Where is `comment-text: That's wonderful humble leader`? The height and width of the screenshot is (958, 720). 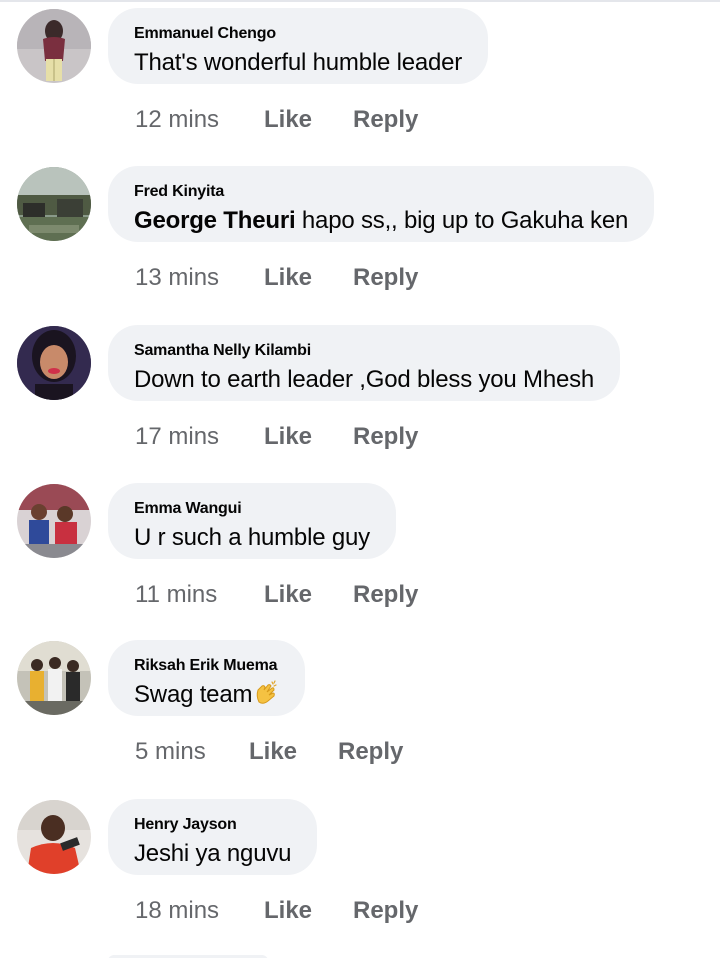 comment-text: That's wonderful humble leader is located at coordinates (298, 62).